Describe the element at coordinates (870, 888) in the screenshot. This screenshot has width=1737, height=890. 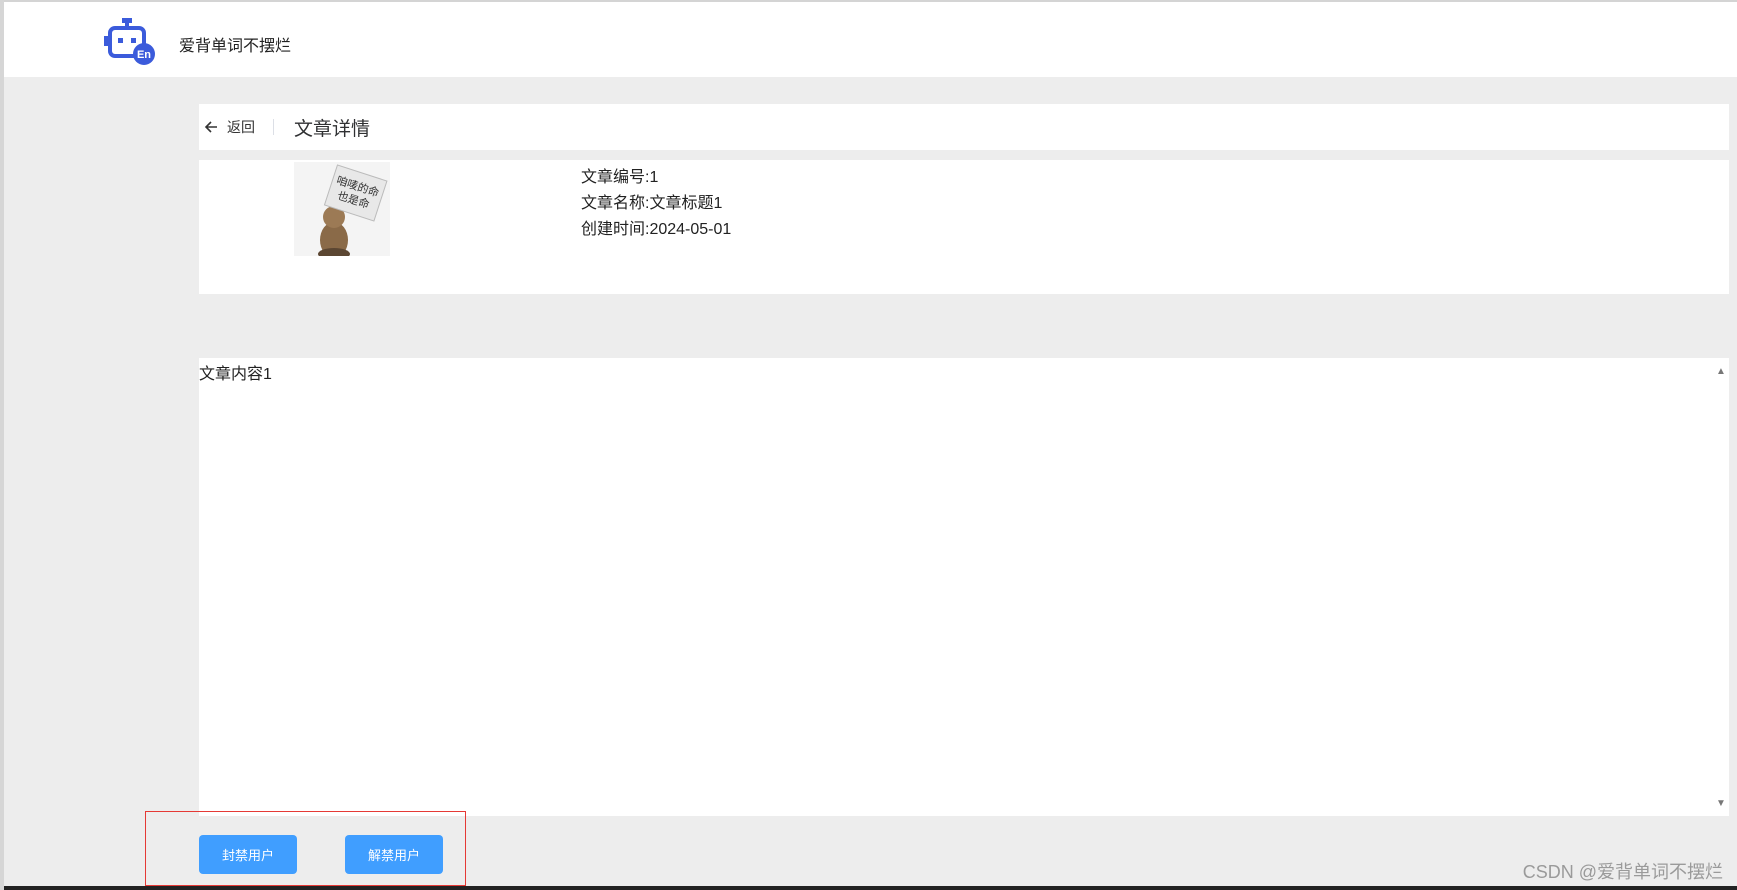
I see `bottom-border` at that location.